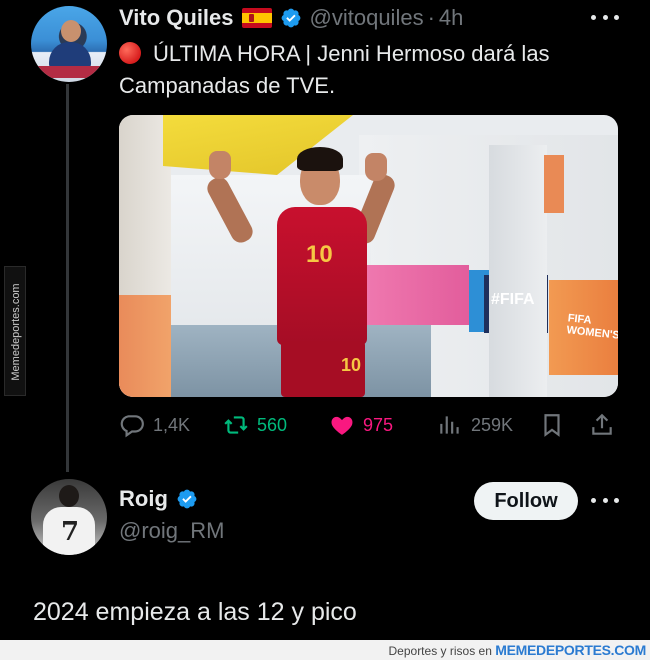 The height and width of the screenshot is (660, 650). I want to click on side-watermark-text: Memedeportes.com, so click(16, 332).